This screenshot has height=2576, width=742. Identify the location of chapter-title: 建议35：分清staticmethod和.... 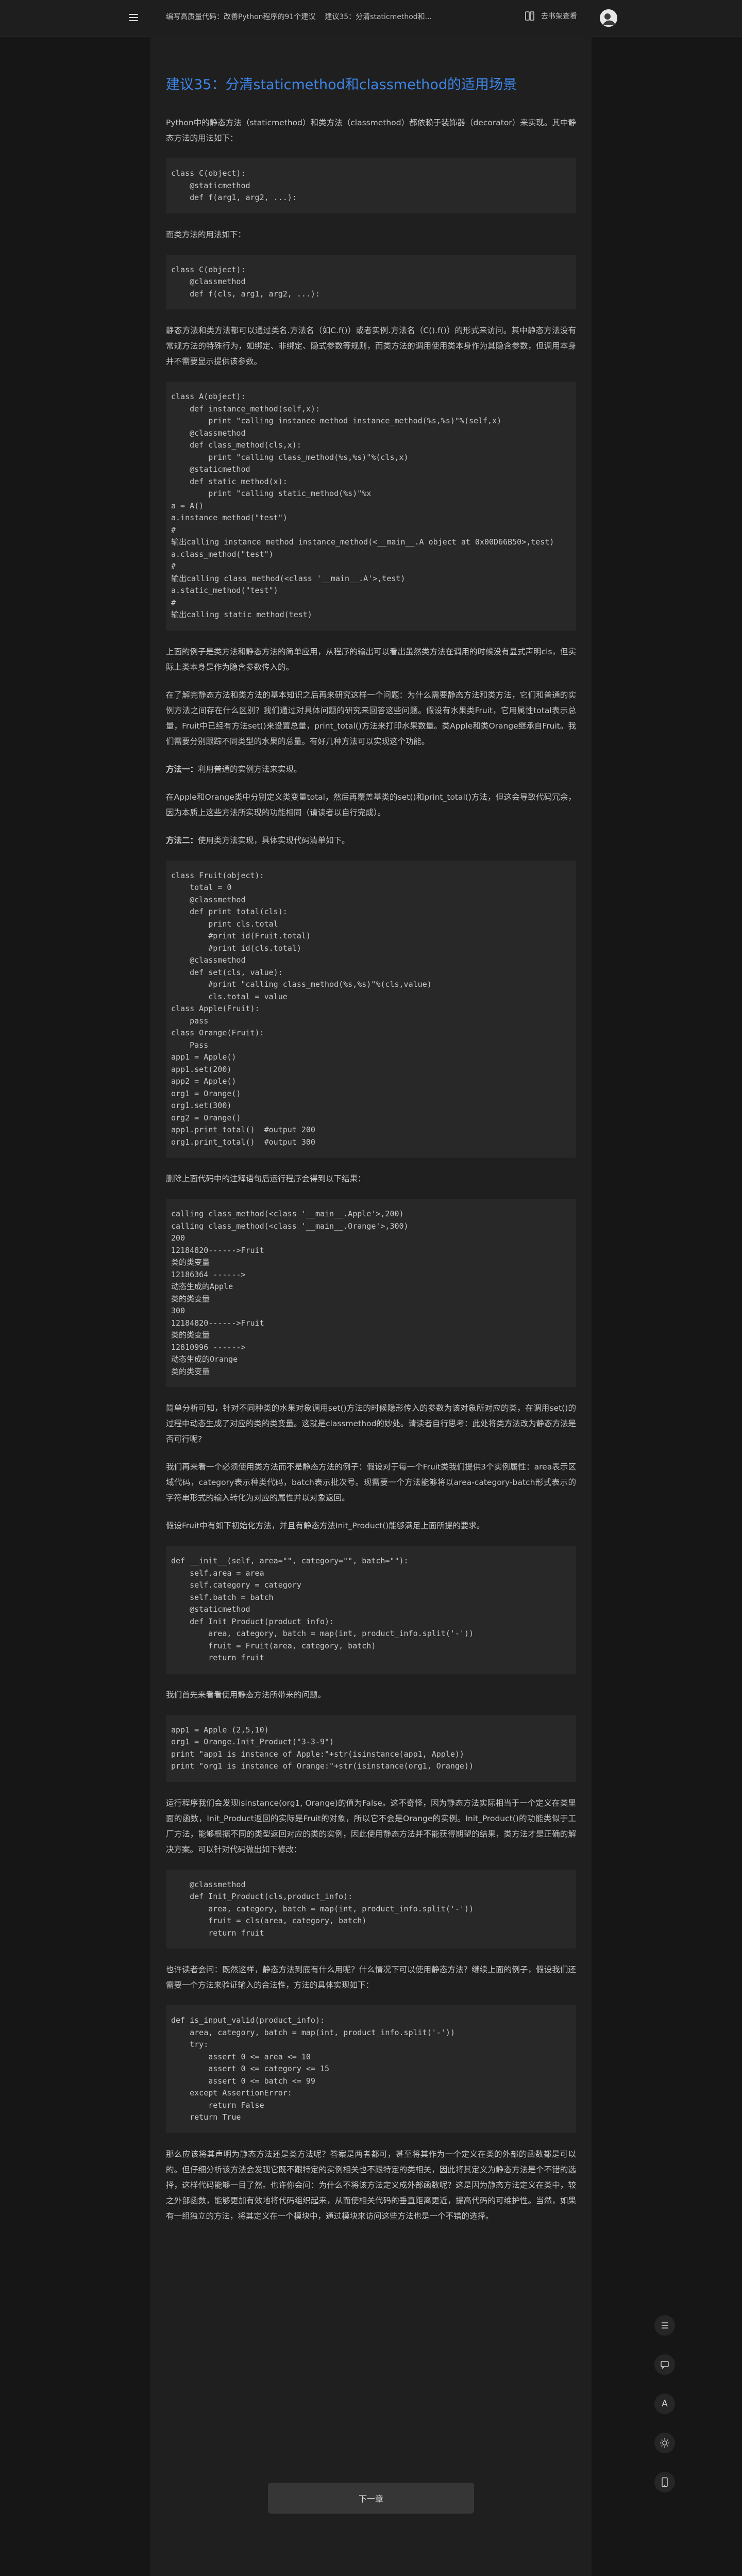
(378, 17).